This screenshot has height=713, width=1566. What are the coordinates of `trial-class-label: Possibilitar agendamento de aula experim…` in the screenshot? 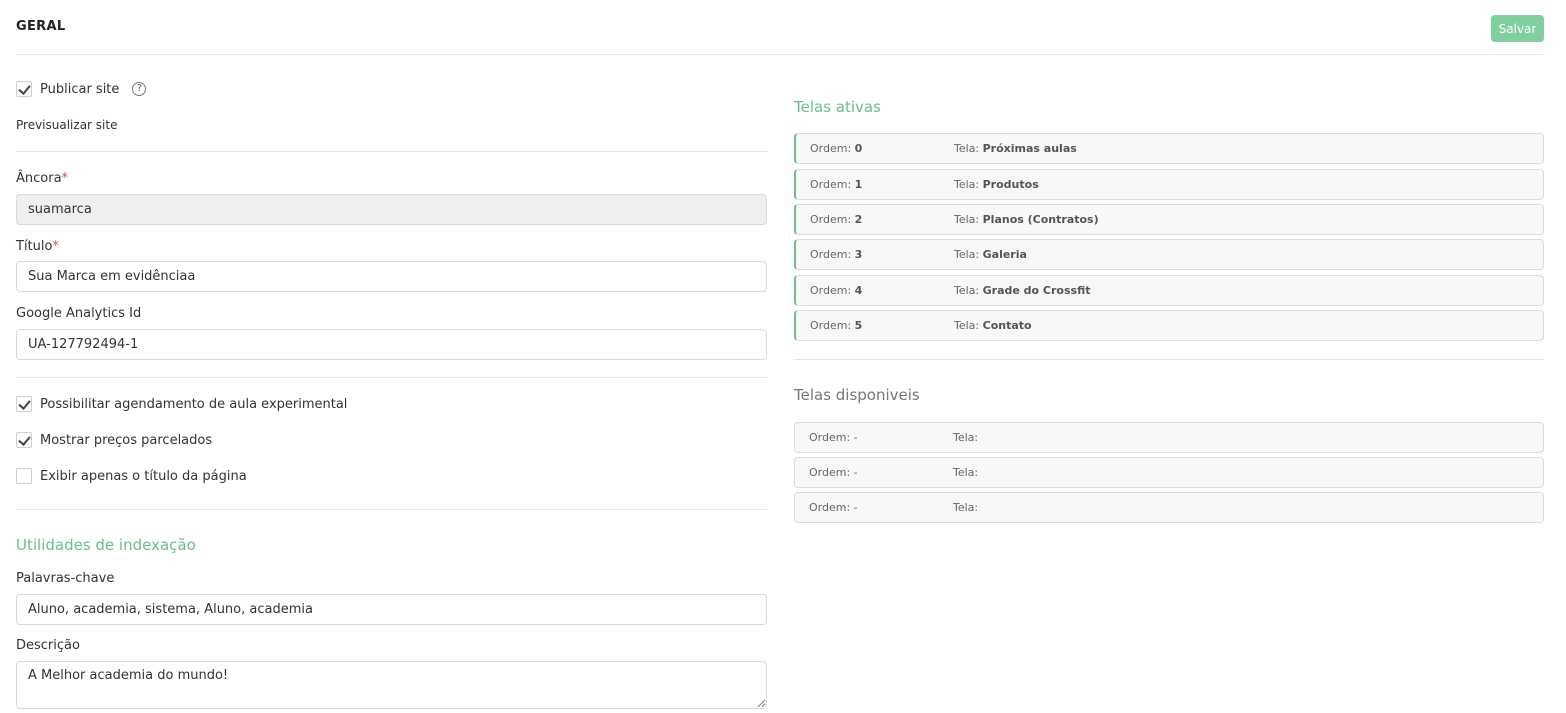 It's located at (194, 404).